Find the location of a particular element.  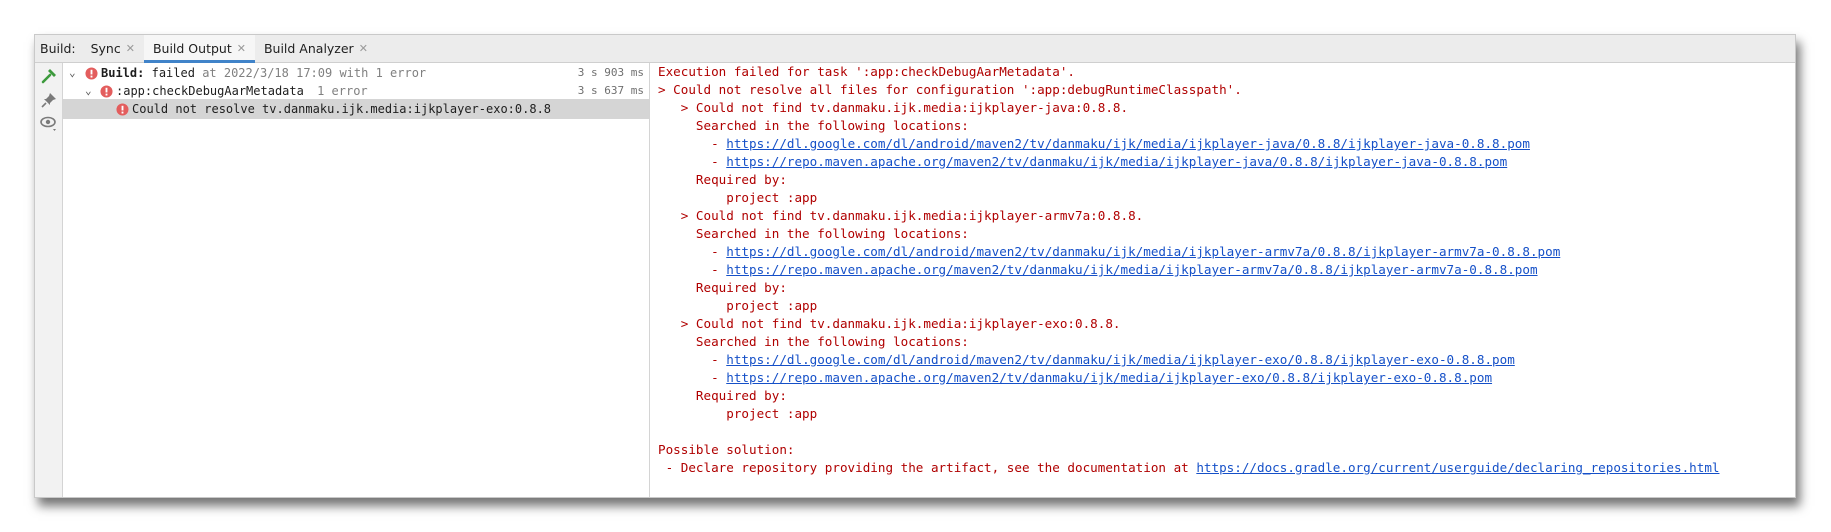

tab-sync: Sync ✕ is located at coordinates (113, 48).